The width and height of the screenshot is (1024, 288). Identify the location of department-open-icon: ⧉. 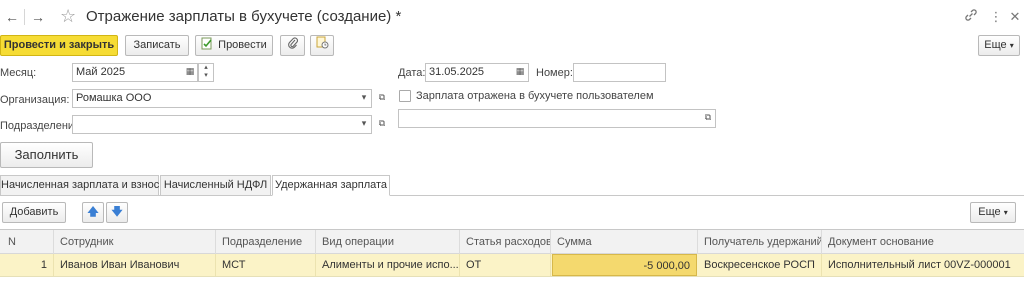
(382, 124).